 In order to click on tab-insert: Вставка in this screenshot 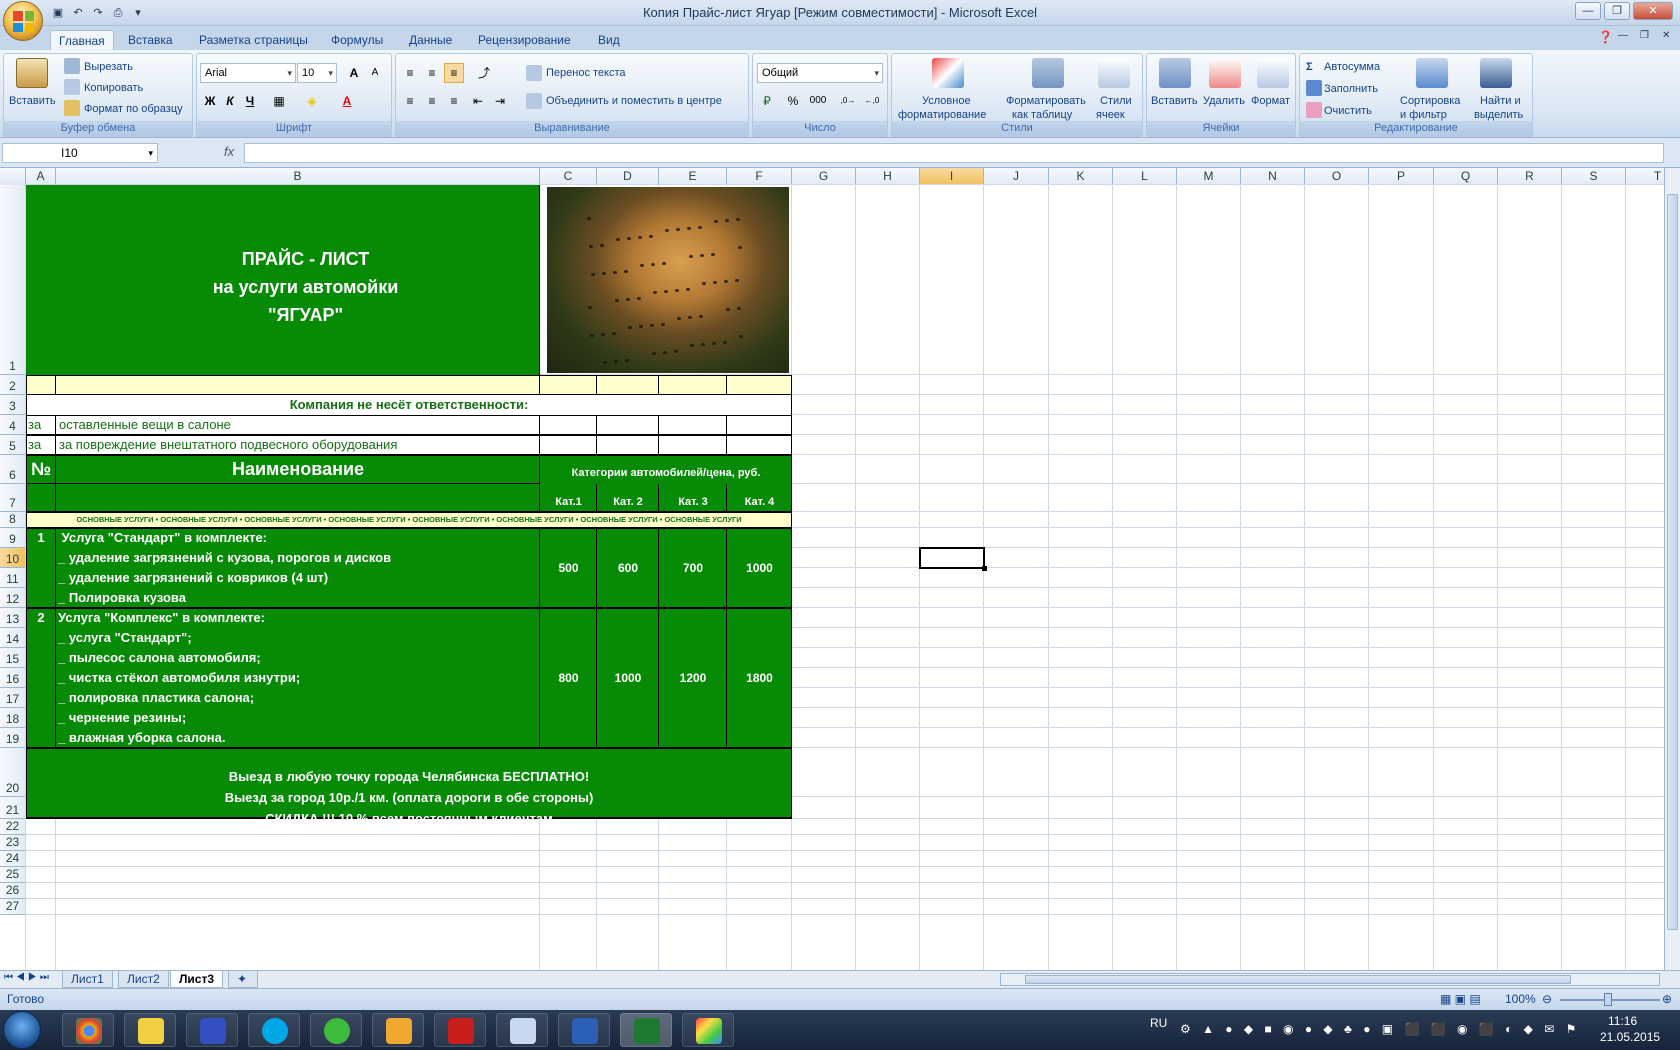, I will do `click(150, 40)`.